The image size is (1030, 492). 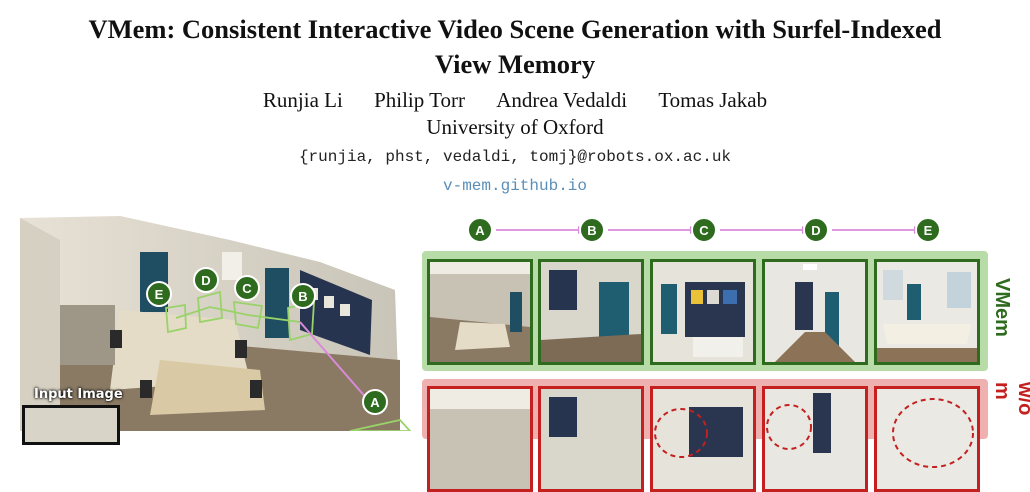 What do you see at coordinates (703, 312) in the screenshot?
I see `vmem-frame-c` at bounding box center [703, 312].